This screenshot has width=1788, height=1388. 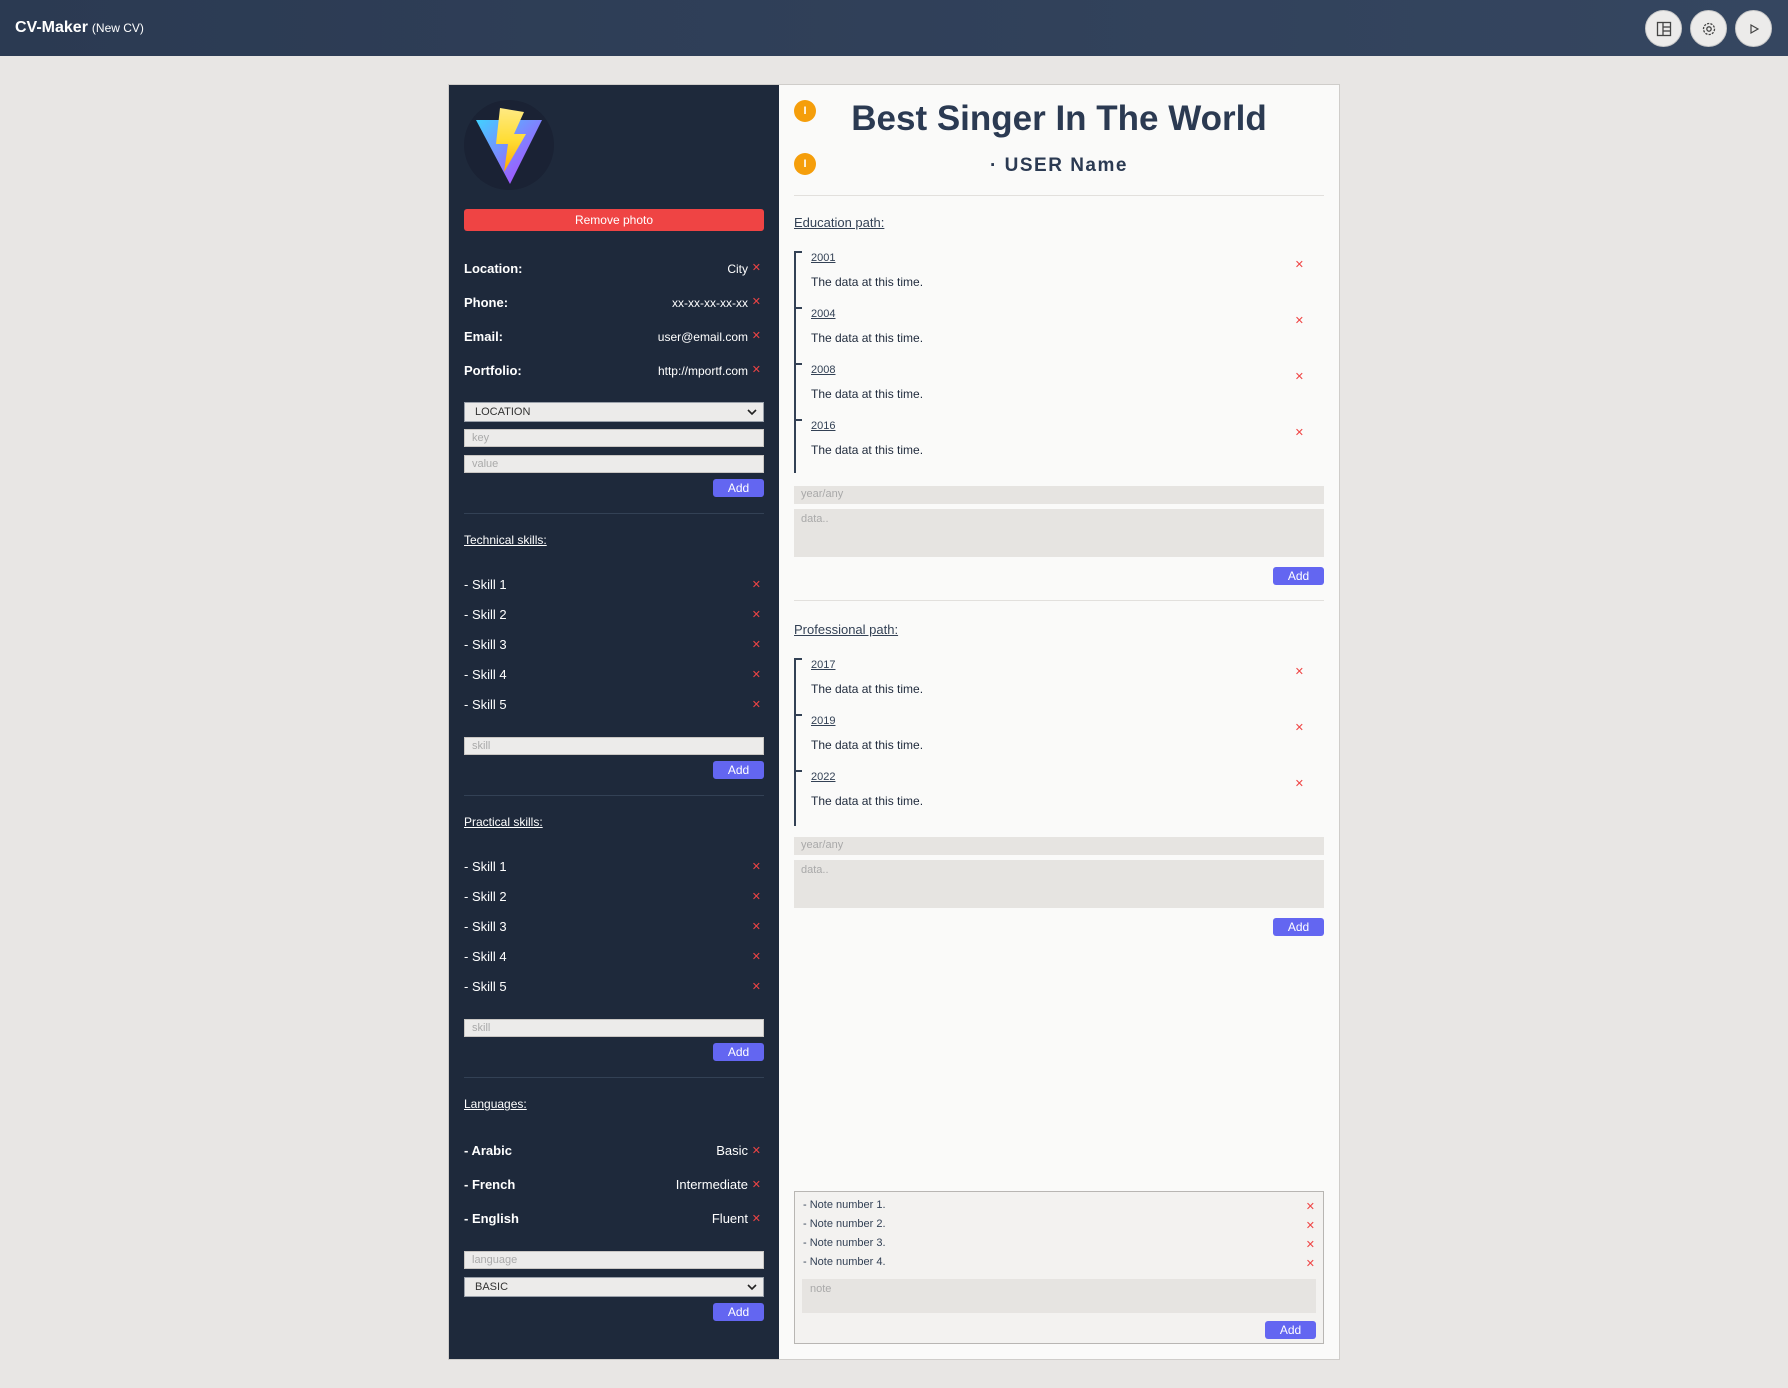 I want to click on cv-title: Best Singer In The World, so click(x=1059, y=118).